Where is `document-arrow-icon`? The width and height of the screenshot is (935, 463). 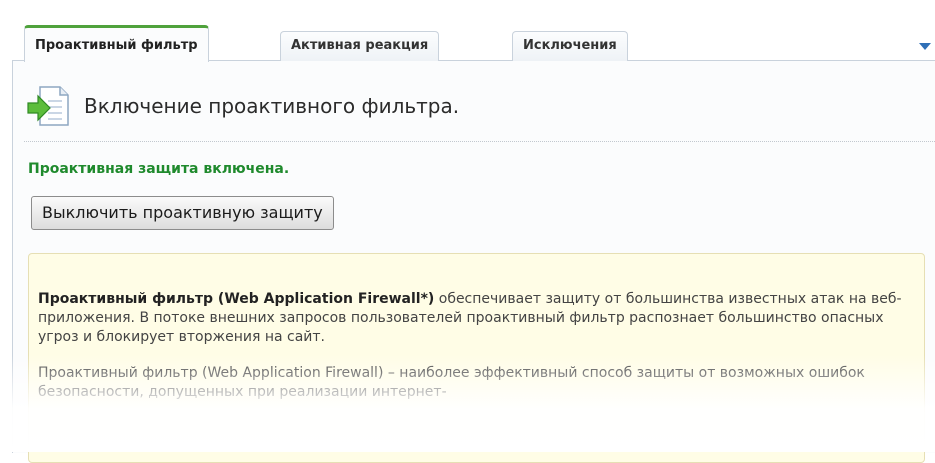 document-arrow-icon is located at coordinates (48, 106).